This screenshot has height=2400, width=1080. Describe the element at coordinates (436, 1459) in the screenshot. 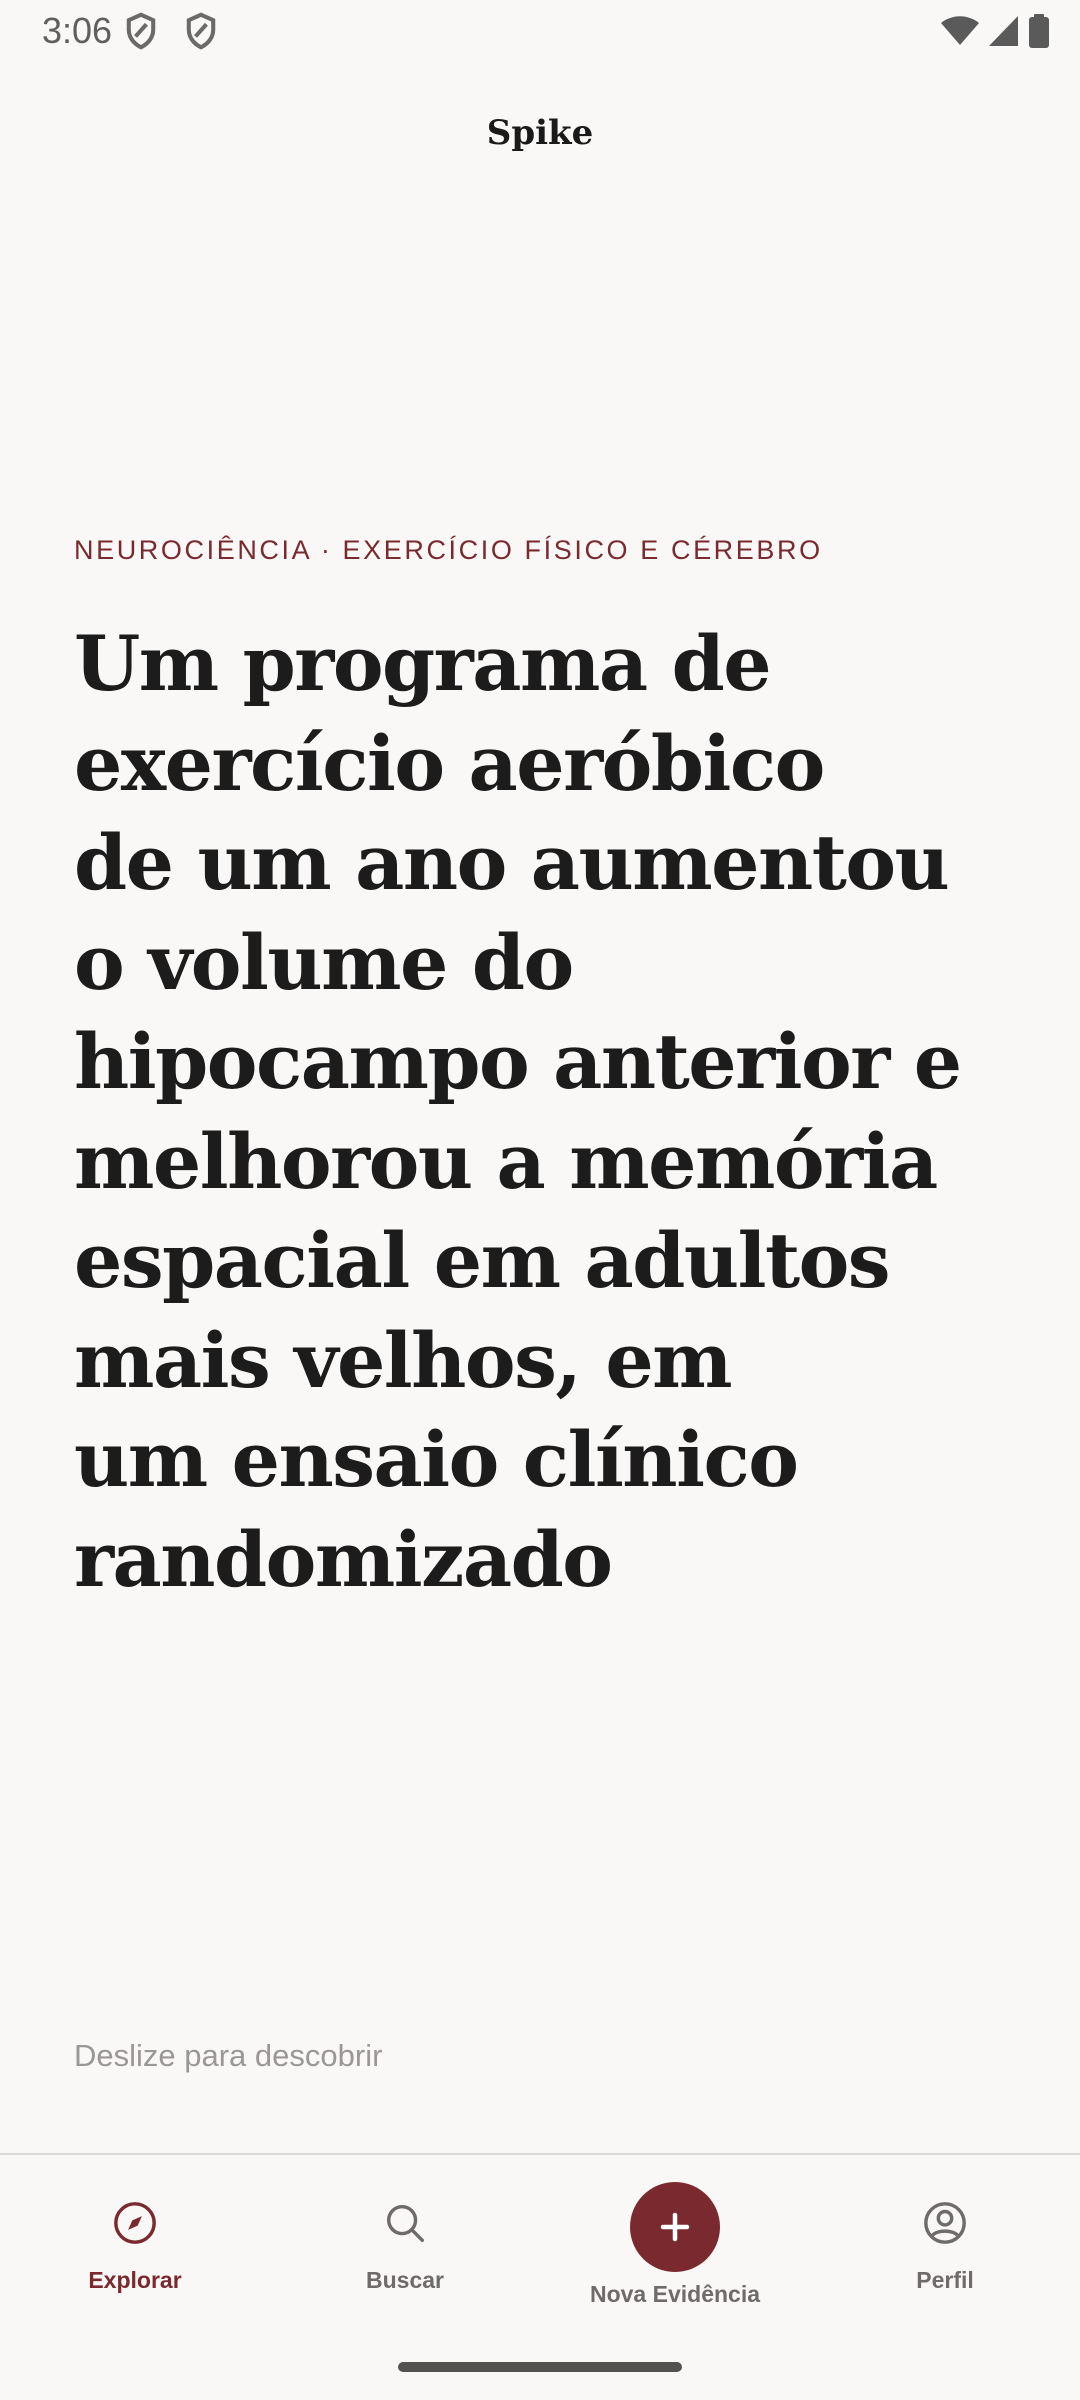

I see `headline-line: um ensaio clínico` at that location.